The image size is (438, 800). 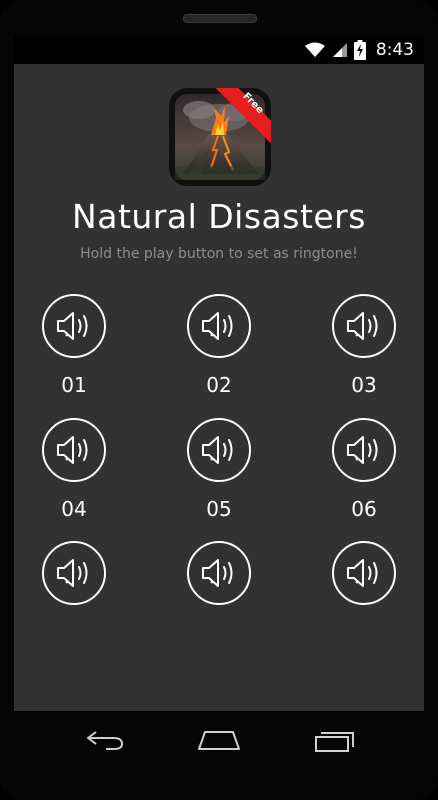 What do you see at coordinates (315, 50) in the screenshot?
I see `wifi-icon` at bounding box center [315, 50].